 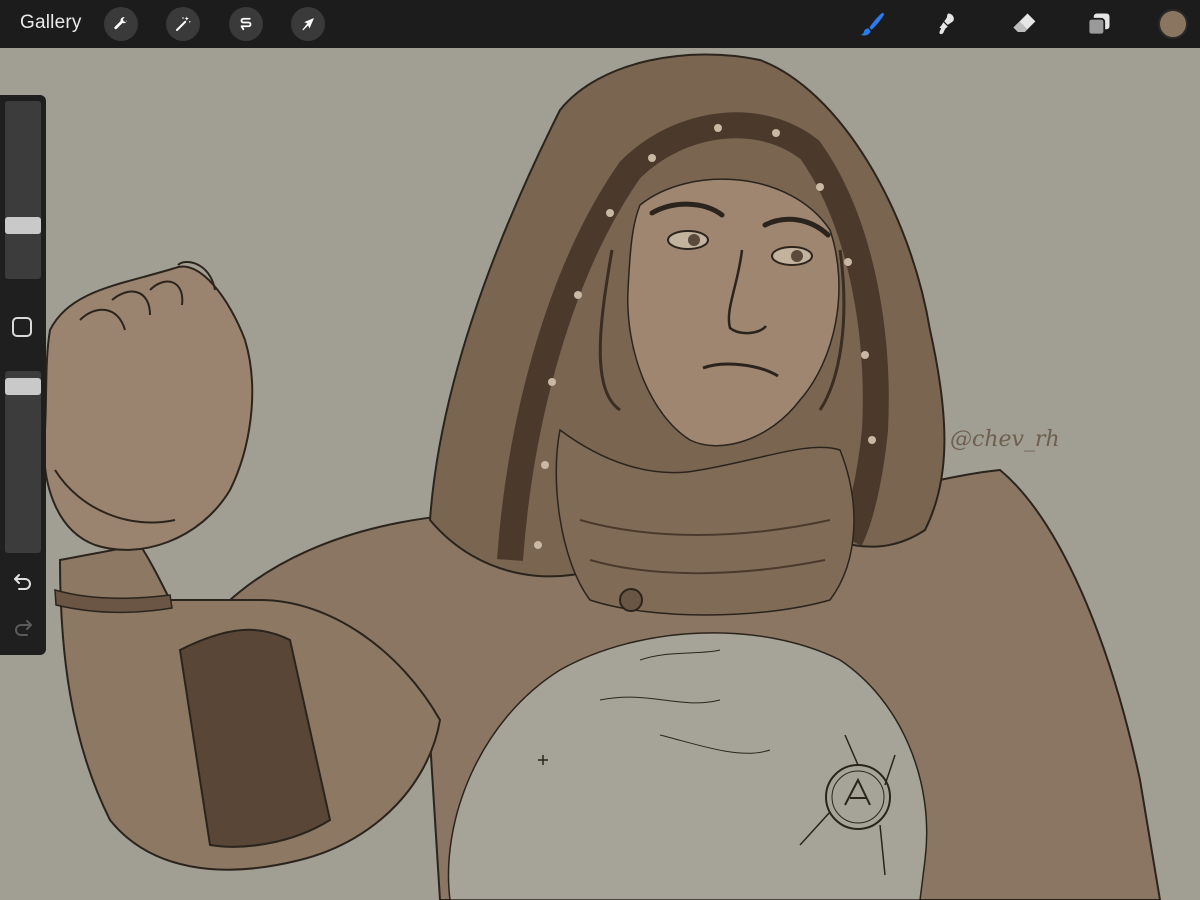 I want to click on transform-button, so click(x=308, y=24).